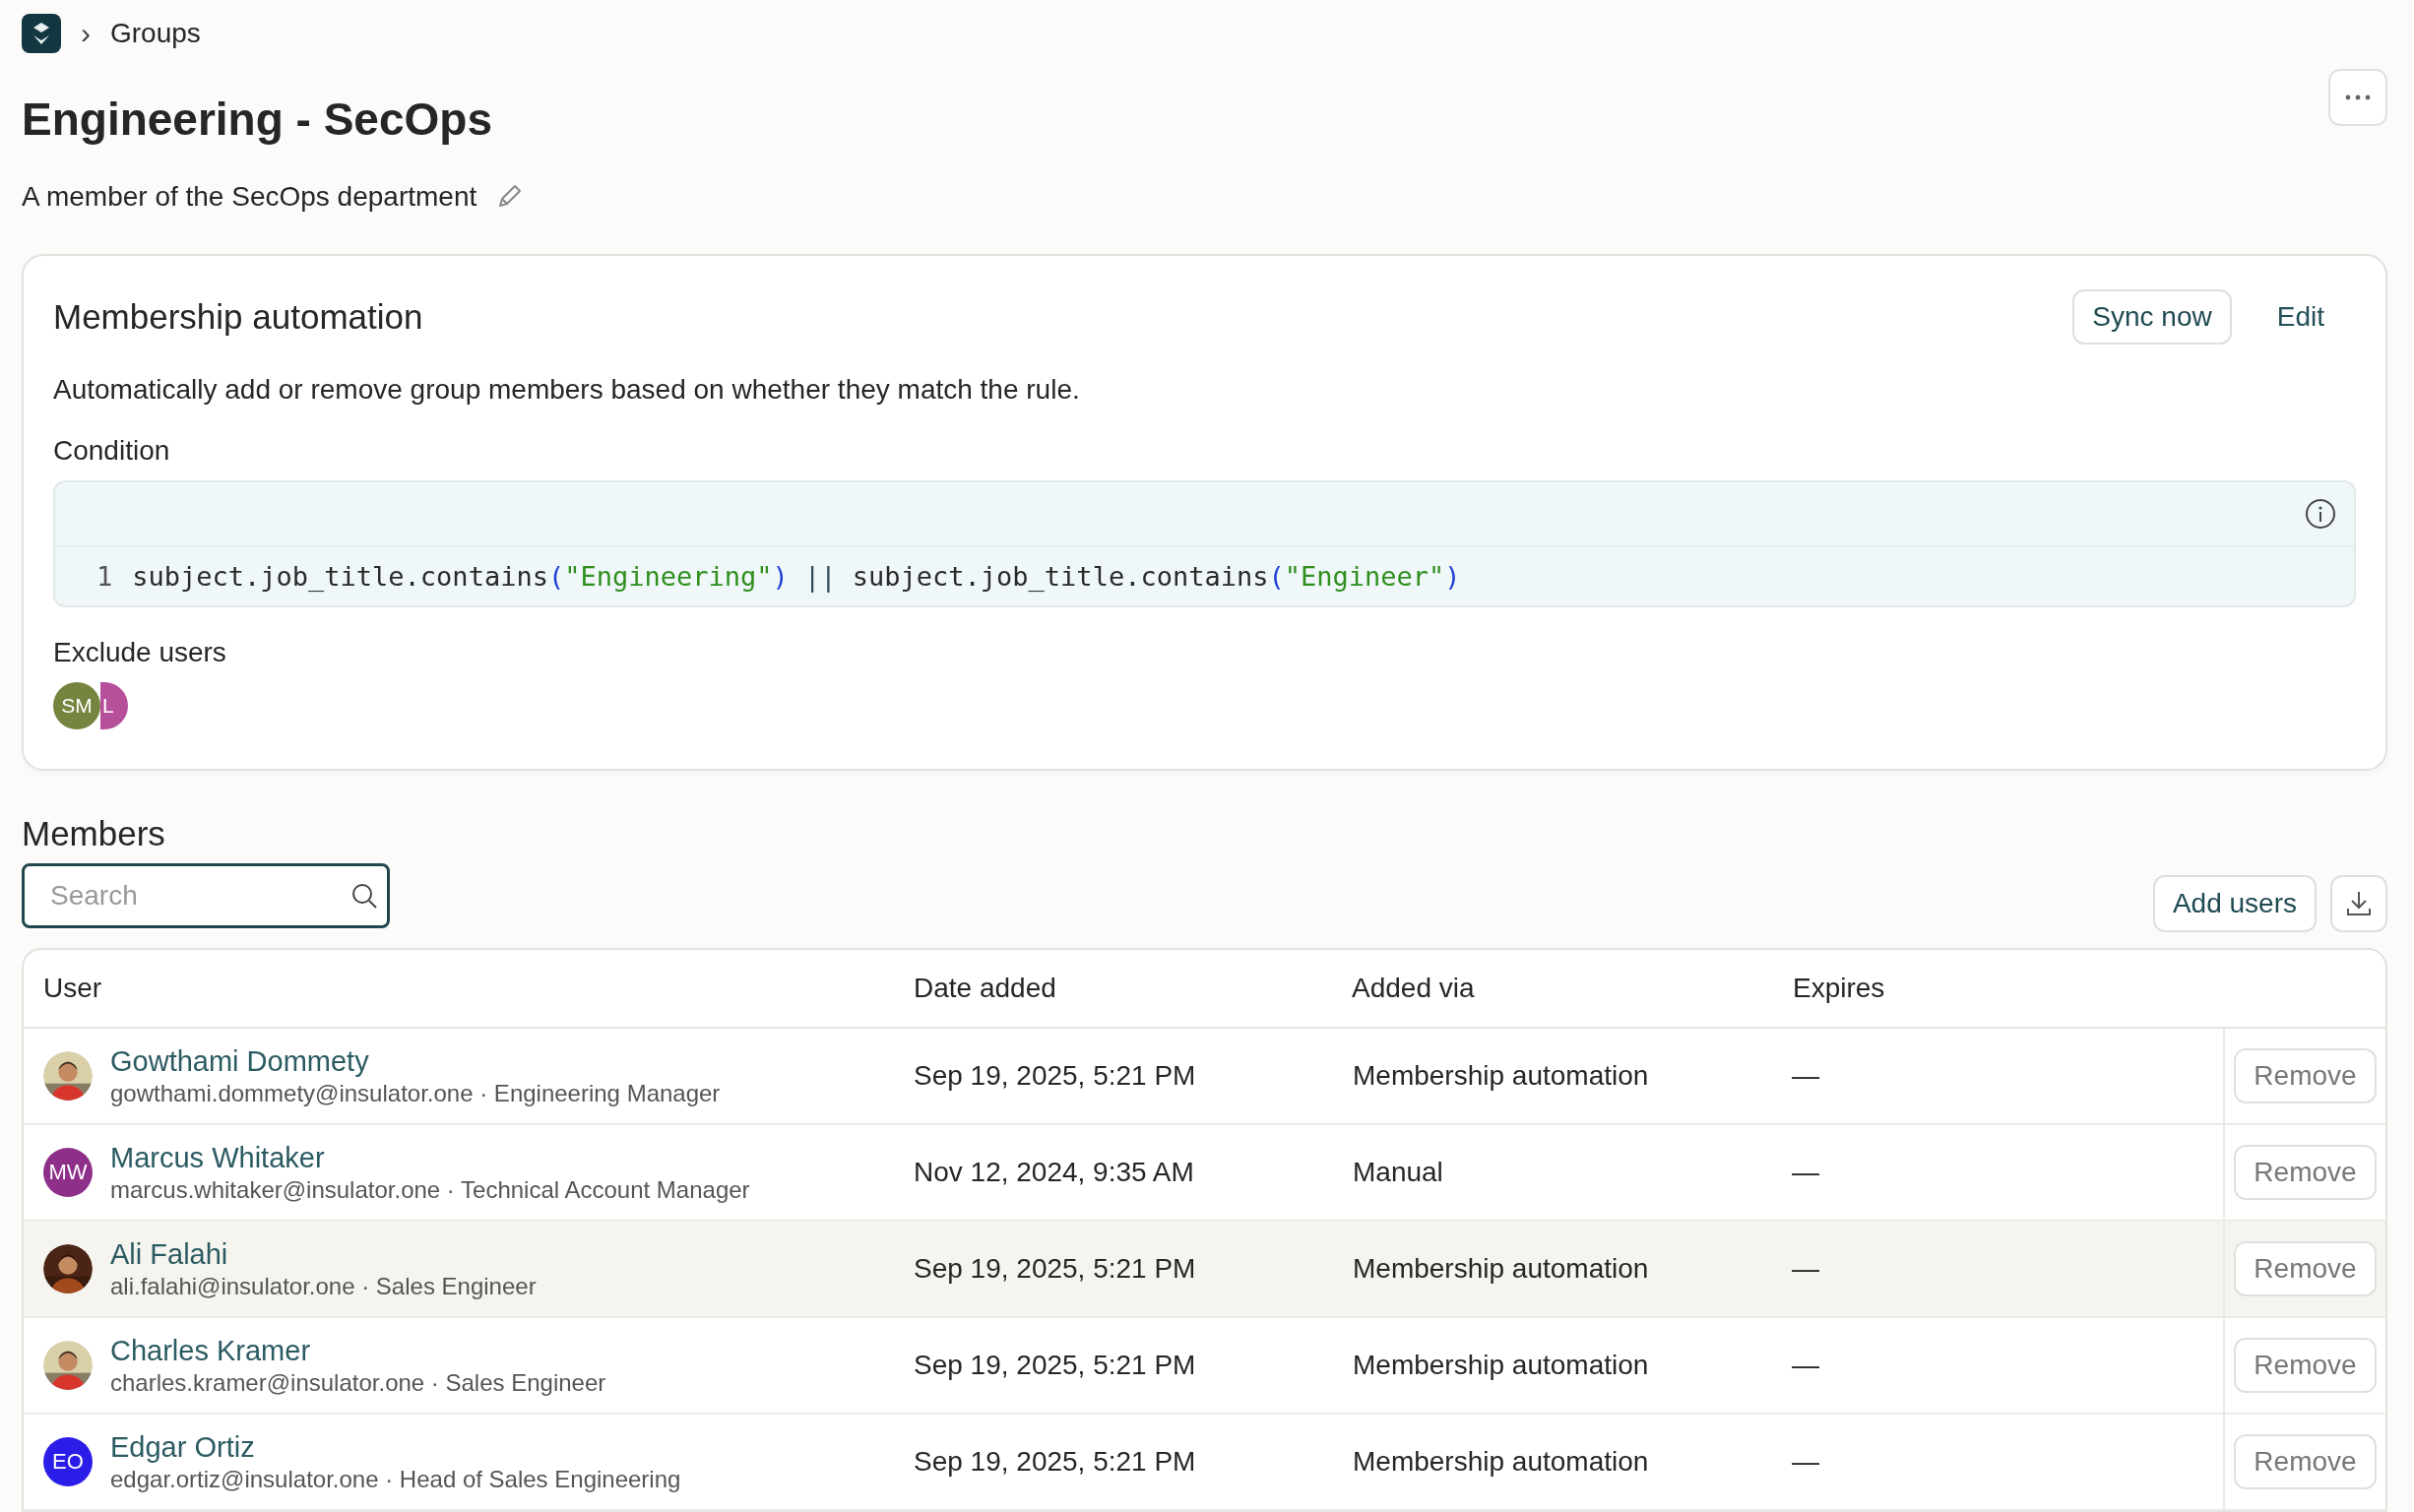  I want to click on search-field: Search, so click(206, 895).